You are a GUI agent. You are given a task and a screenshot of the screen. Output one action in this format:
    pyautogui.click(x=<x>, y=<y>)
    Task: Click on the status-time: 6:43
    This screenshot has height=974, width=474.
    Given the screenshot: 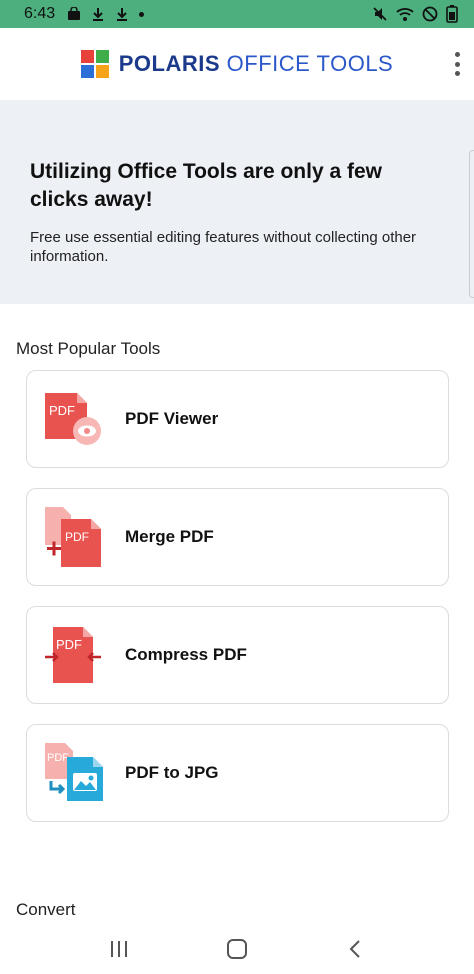 What is the action you would take?
    pyautogui.click(x=40, y=13)
    